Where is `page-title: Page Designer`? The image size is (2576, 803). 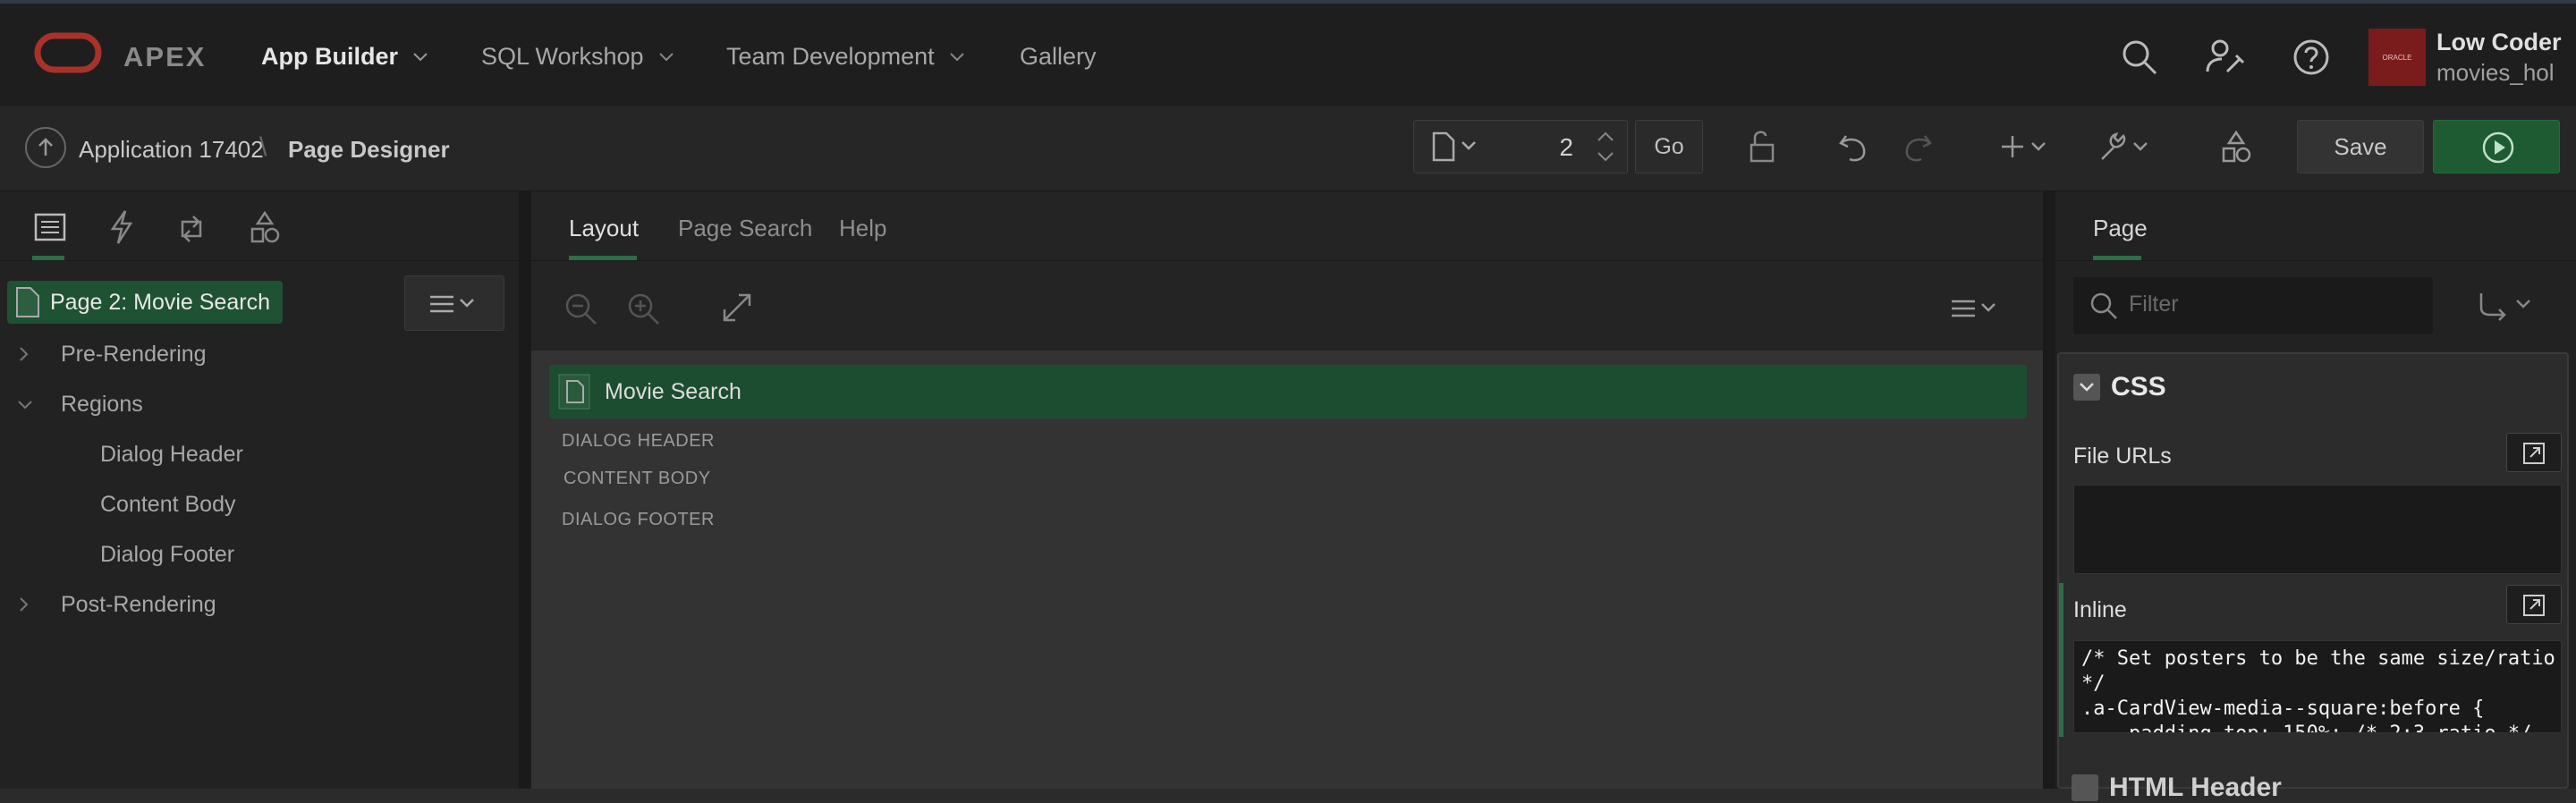
page-title: Page Designer is located at coordinates (369, 149).